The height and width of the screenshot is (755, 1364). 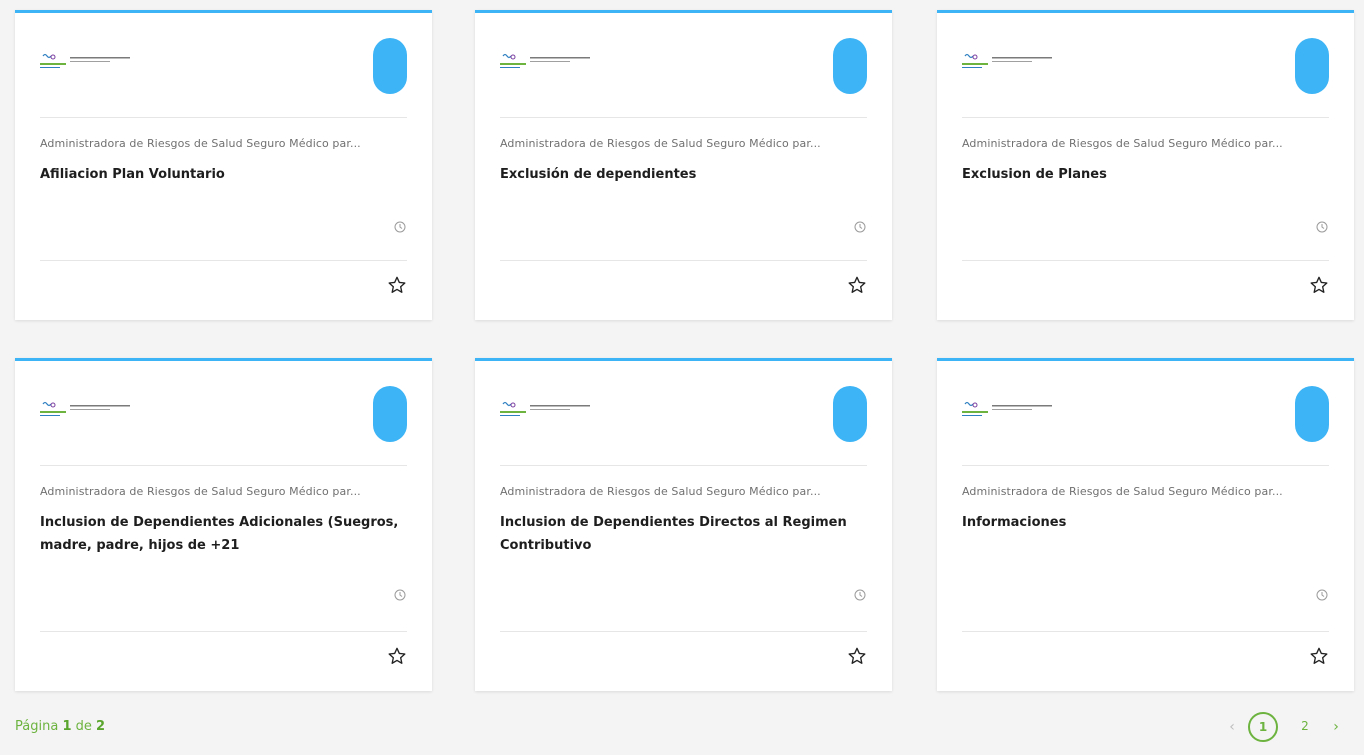 I want to click on page-button-2: 2, so click(x=1305, y=727).